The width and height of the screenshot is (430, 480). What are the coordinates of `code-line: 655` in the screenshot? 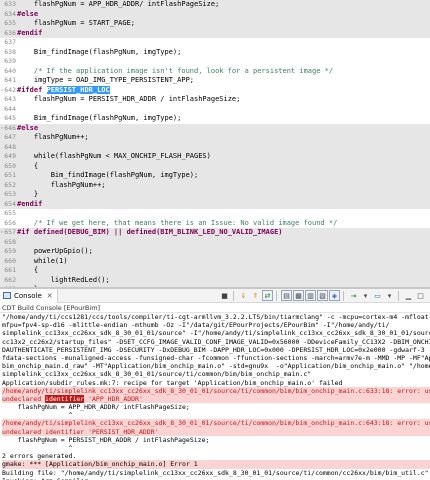 It's located at (215, 214).